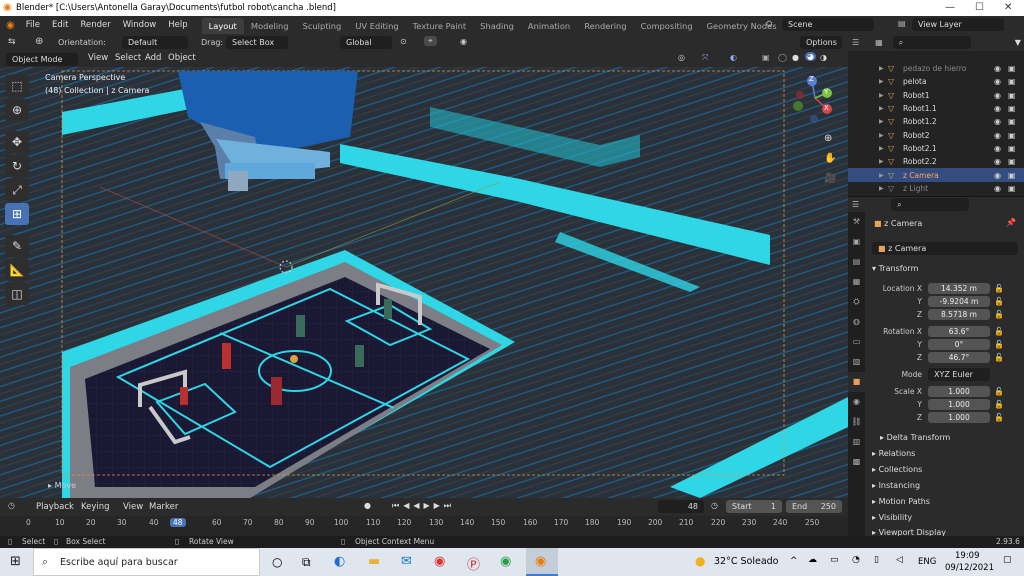  Describe the element at coordinates (1007, 560) in the screenshot. I see `notifications-icon: ▢` at that location.